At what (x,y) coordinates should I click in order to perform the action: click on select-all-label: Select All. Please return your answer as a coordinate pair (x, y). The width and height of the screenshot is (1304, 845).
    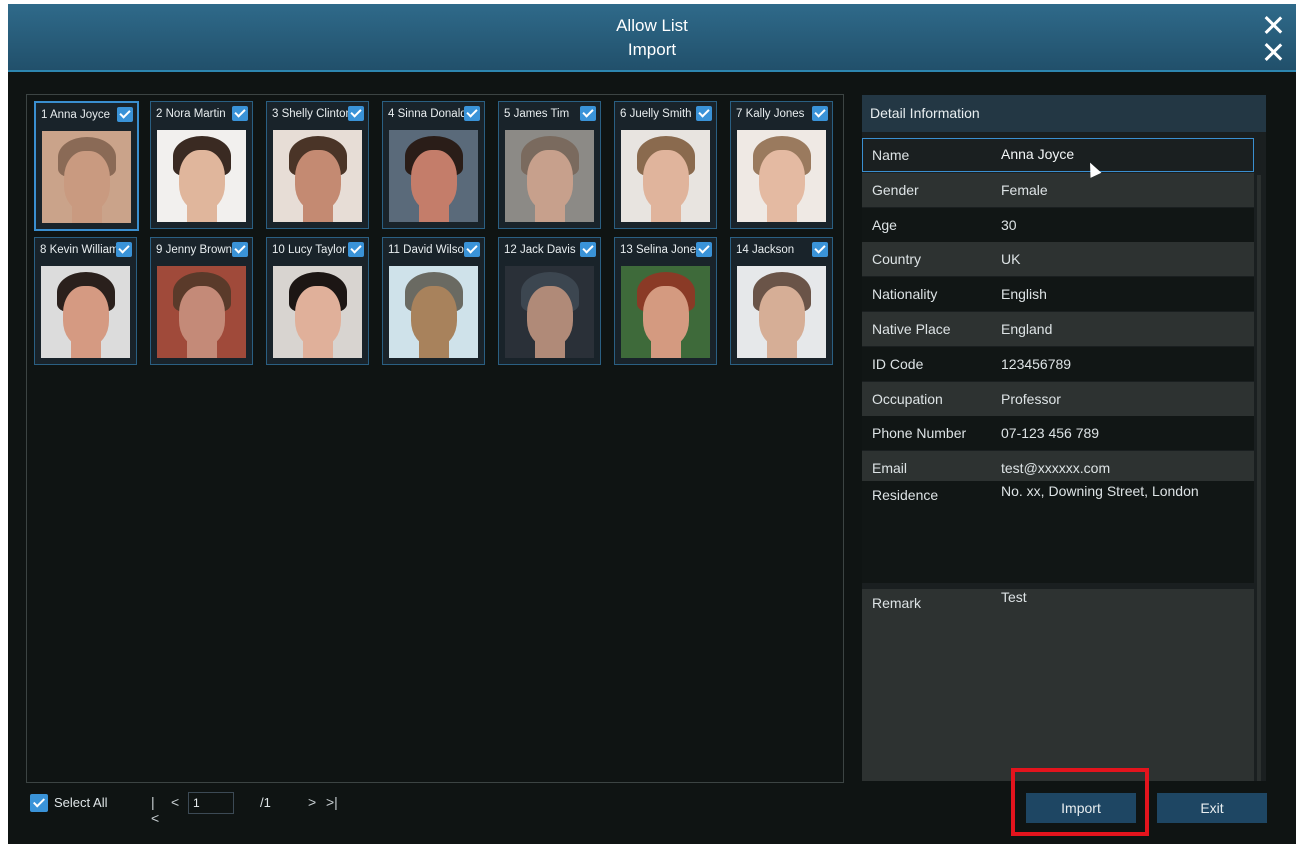
    Looking at the image, I should click on (81, 802).